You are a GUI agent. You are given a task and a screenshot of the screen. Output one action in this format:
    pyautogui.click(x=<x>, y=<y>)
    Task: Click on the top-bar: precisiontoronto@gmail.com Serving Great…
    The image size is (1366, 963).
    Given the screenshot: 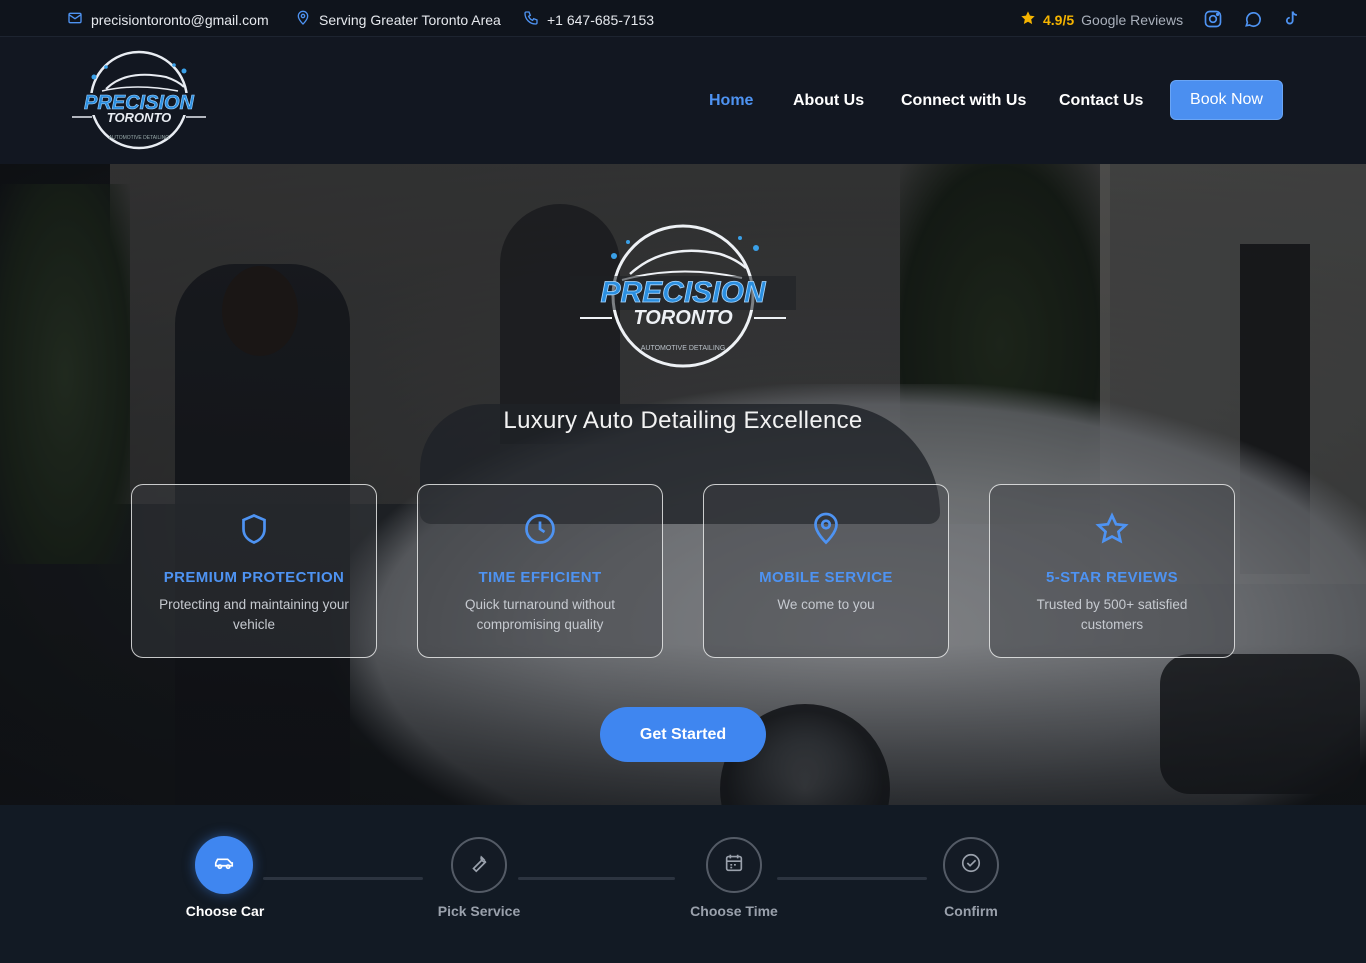 What is the action you would take?
    pyautogui.click(x=683, y=18)
    